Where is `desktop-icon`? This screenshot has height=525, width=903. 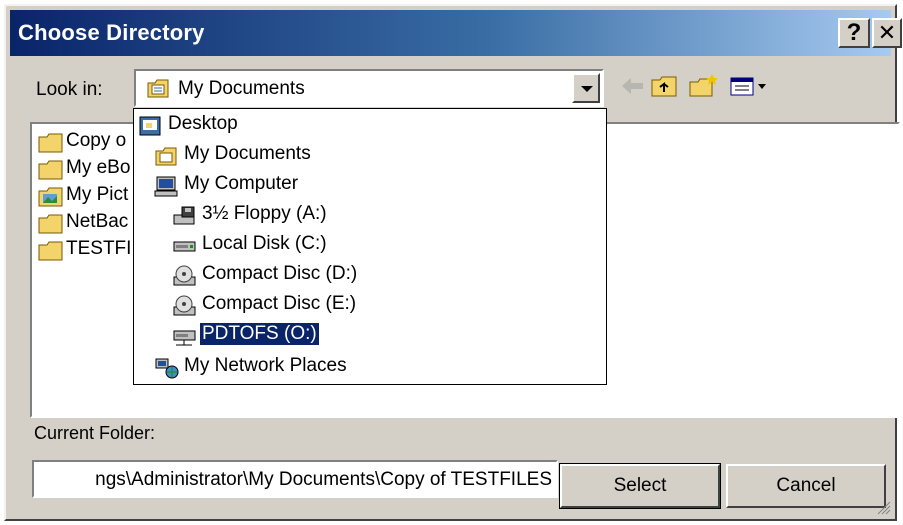
desktop-icon is located at coordinates (150, 126).